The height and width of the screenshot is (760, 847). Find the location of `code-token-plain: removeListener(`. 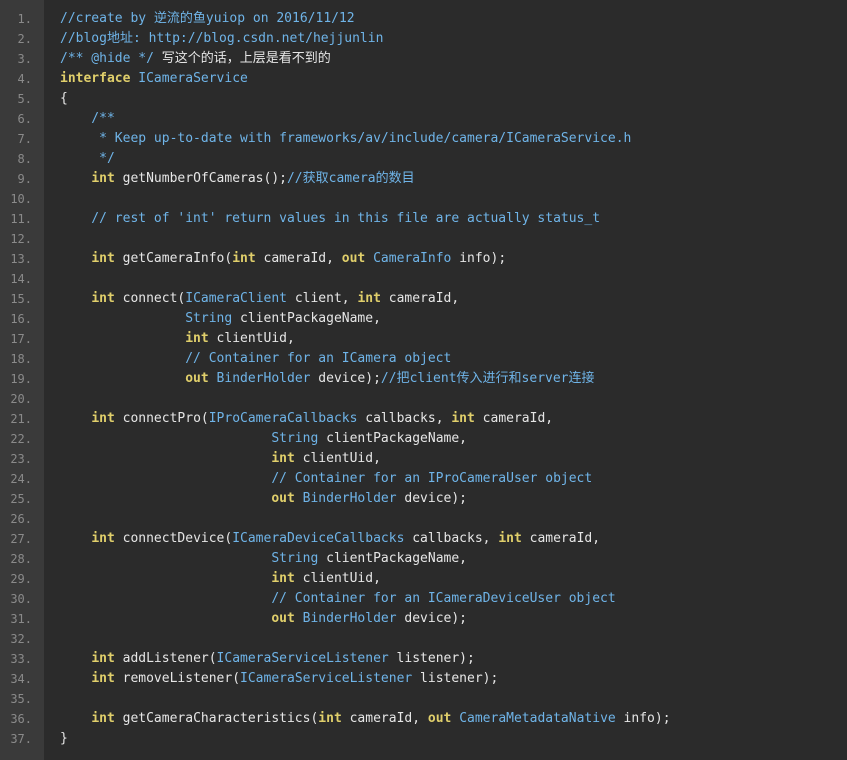

code-token-plain: removeListener( is located at coordinates (177, 678).